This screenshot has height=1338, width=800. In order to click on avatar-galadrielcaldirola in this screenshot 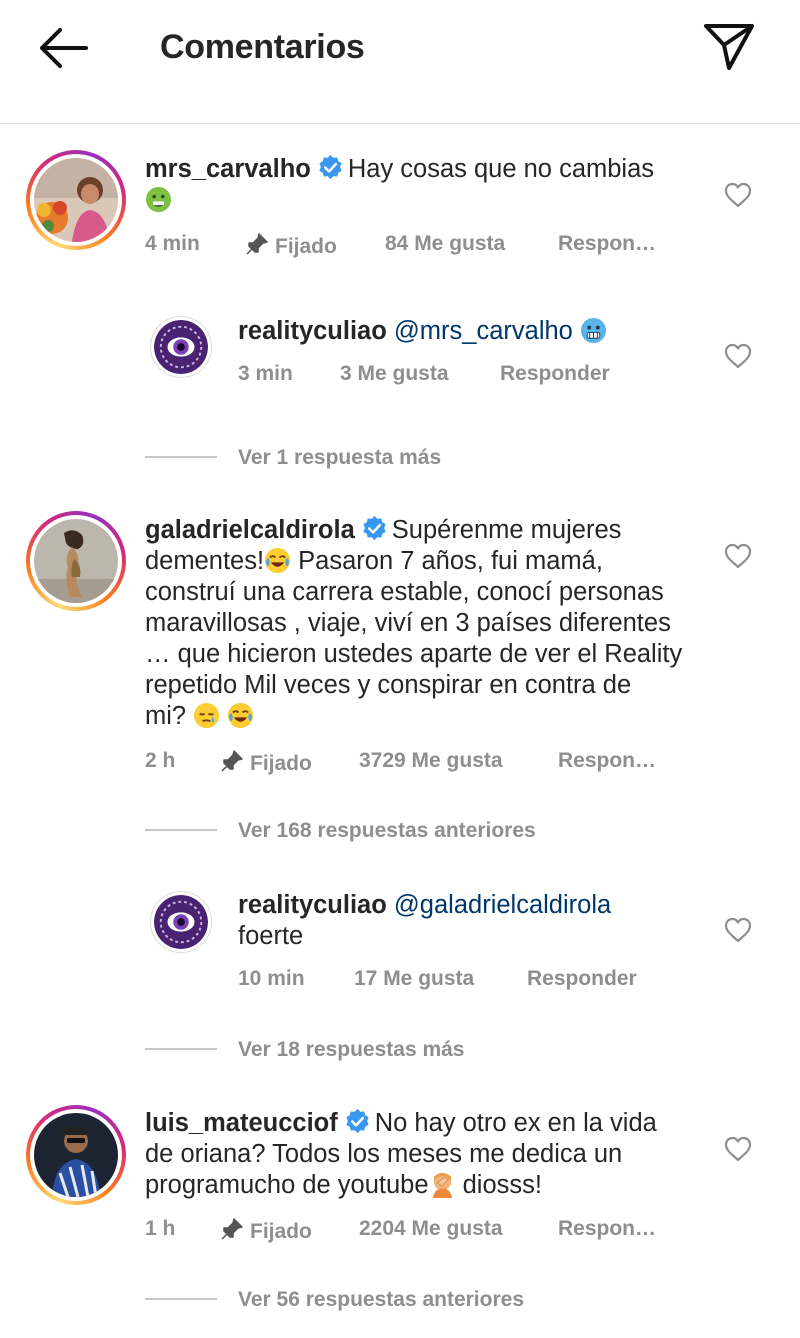, I will do `click(76, 561)`.